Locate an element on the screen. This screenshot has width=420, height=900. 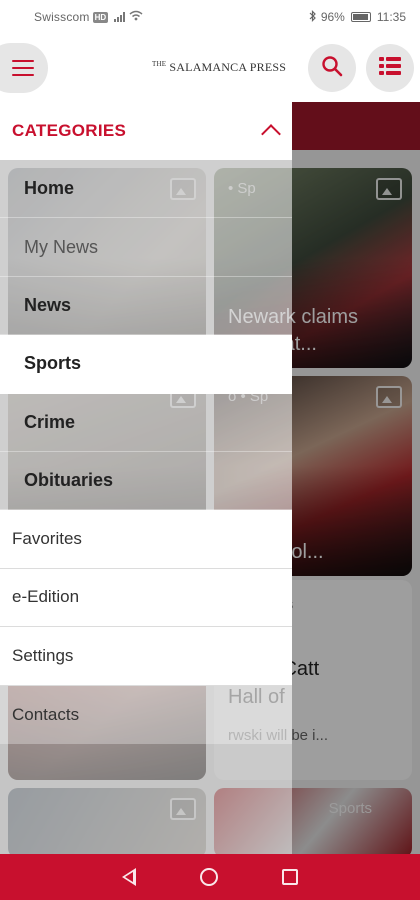
hamburger-icon is located at coordinates (23, 68).